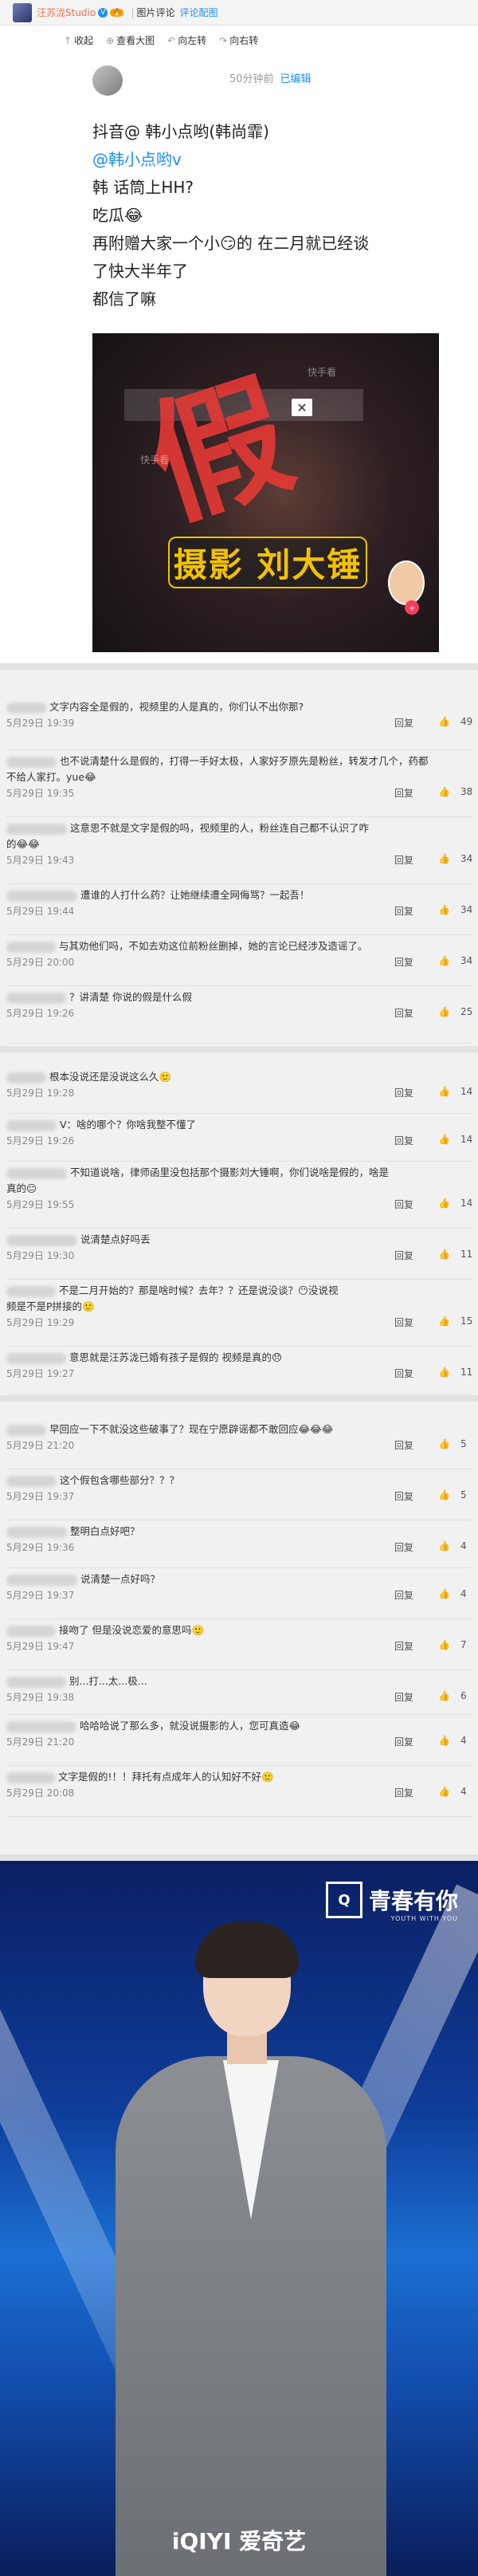 The image size is (478, 2576). Describe the element at coordinates (78, 40) in the screenshot. I see `collapse-button: ↑ 收起` at that location.